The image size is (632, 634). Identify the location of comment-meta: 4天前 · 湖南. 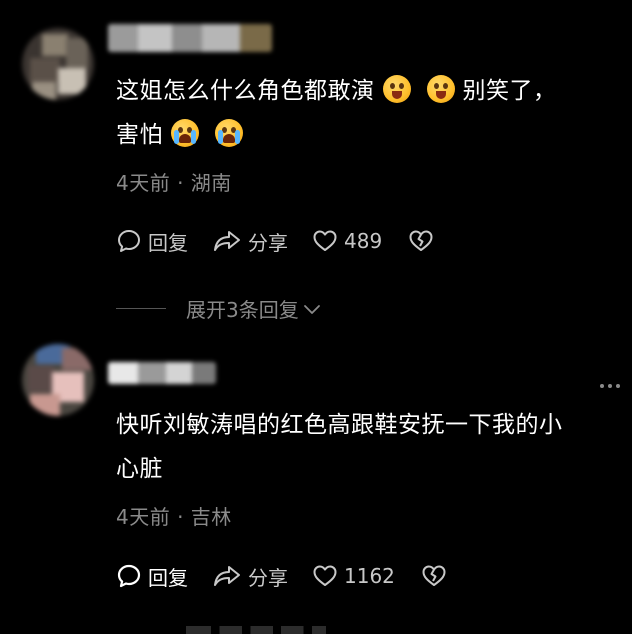
(174, 183).